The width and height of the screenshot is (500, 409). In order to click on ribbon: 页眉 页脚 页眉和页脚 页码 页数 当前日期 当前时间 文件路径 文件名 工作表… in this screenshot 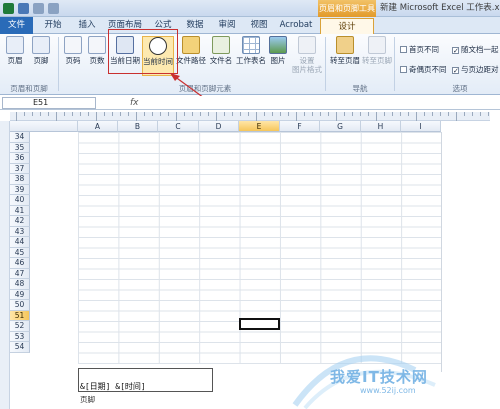, I will do `click(250, 64)`.